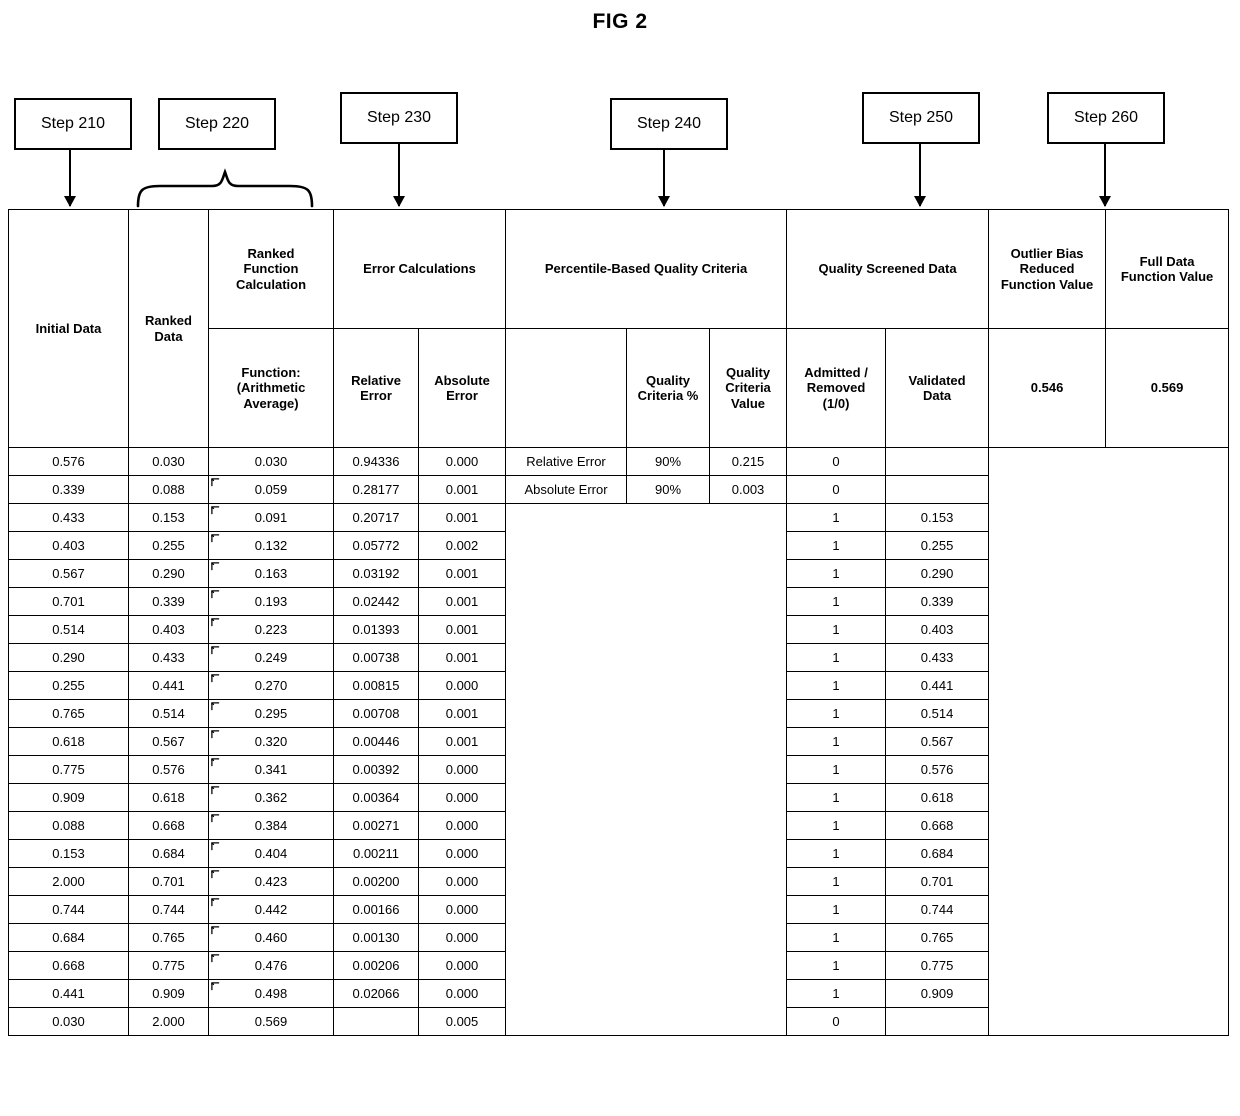 The width and height of the screenshot is (1240, 1116). What do you see at coordinates (1106, 118) in the screenshot?
I see `step-box-260: Step 260` at bounding box center [1106, 118].